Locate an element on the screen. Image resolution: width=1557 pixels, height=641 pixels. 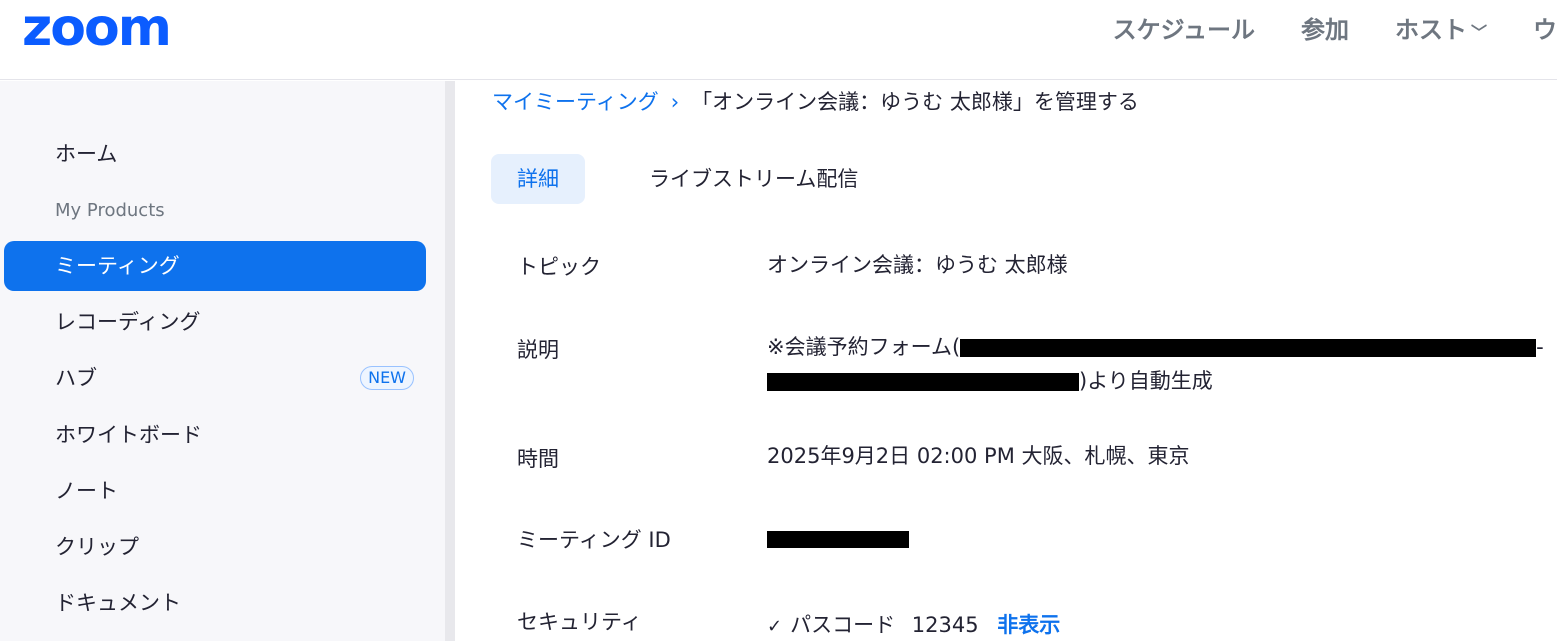
sidebar-item-recordings: レコーディング is located at coordinates (215, 322).